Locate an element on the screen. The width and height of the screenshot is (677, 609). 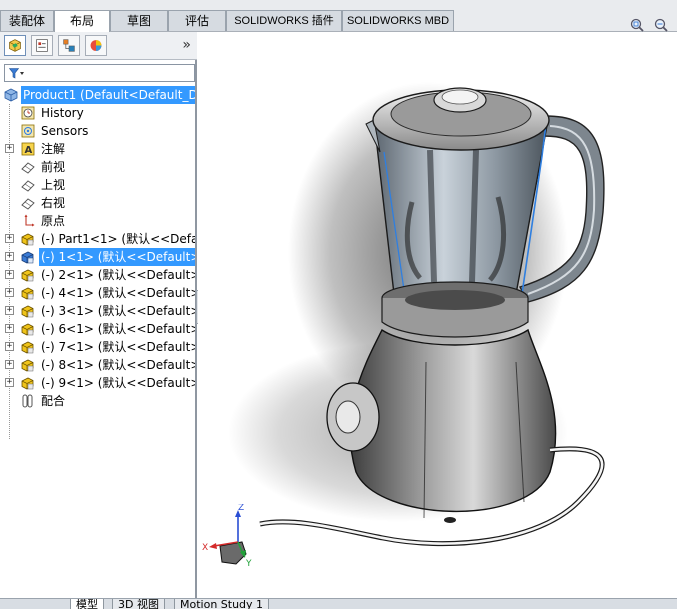
tree-item-component: + (-) 6<1> (默认<<Default>_ is located at coordinates (97, 329).